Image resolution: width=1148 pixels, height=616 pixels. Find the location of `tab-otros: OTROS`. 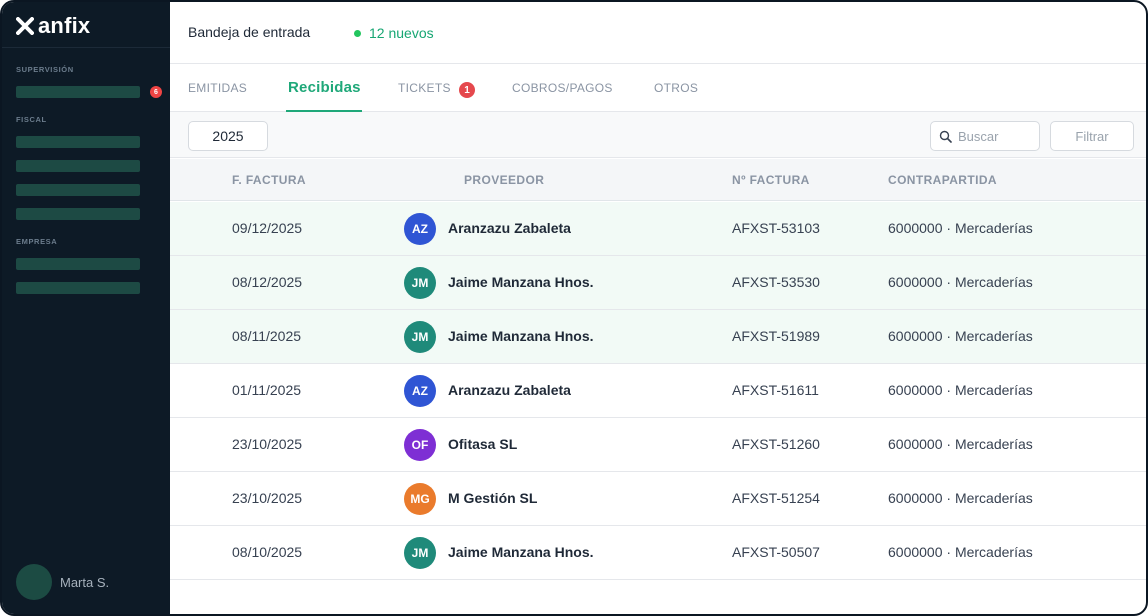

tab-otros: OTROS is located at coordinates (676, 88).